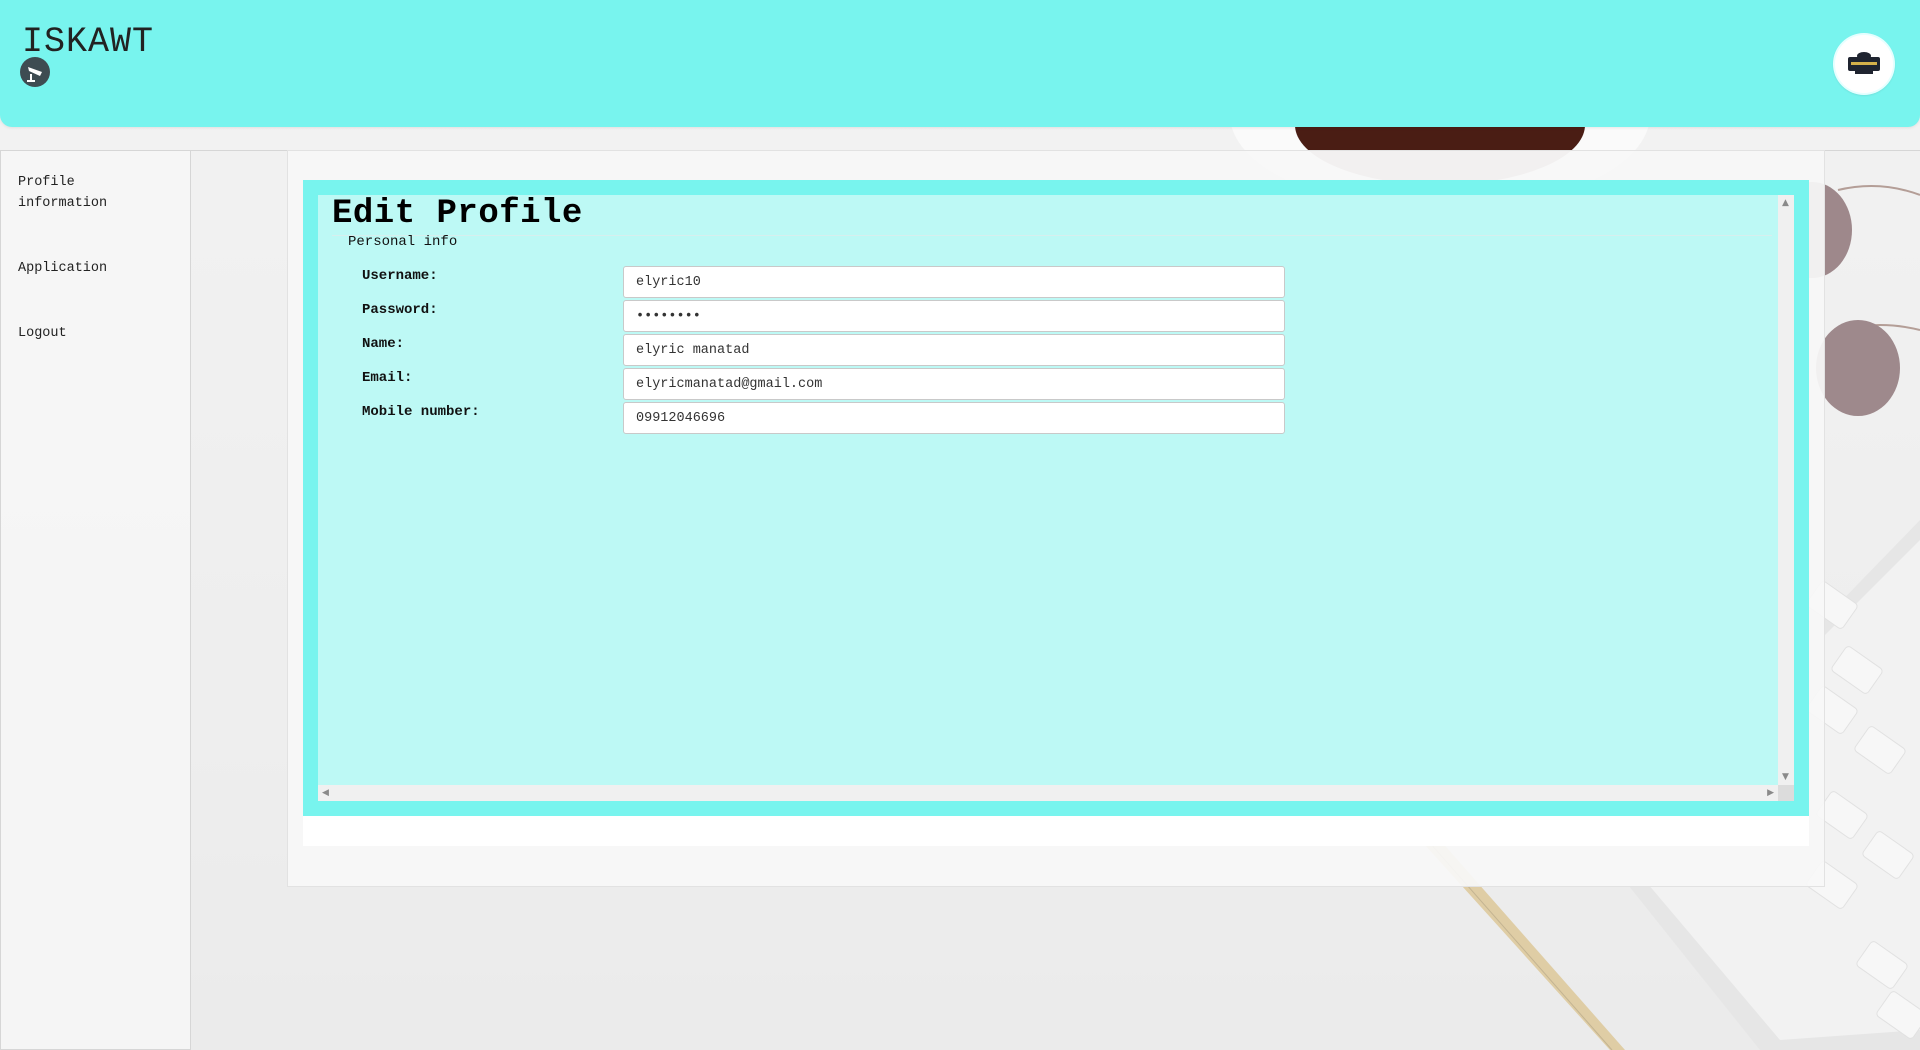  I want to click on horizontal-scrollbar: ◀ ▶, so click(1048, 793).